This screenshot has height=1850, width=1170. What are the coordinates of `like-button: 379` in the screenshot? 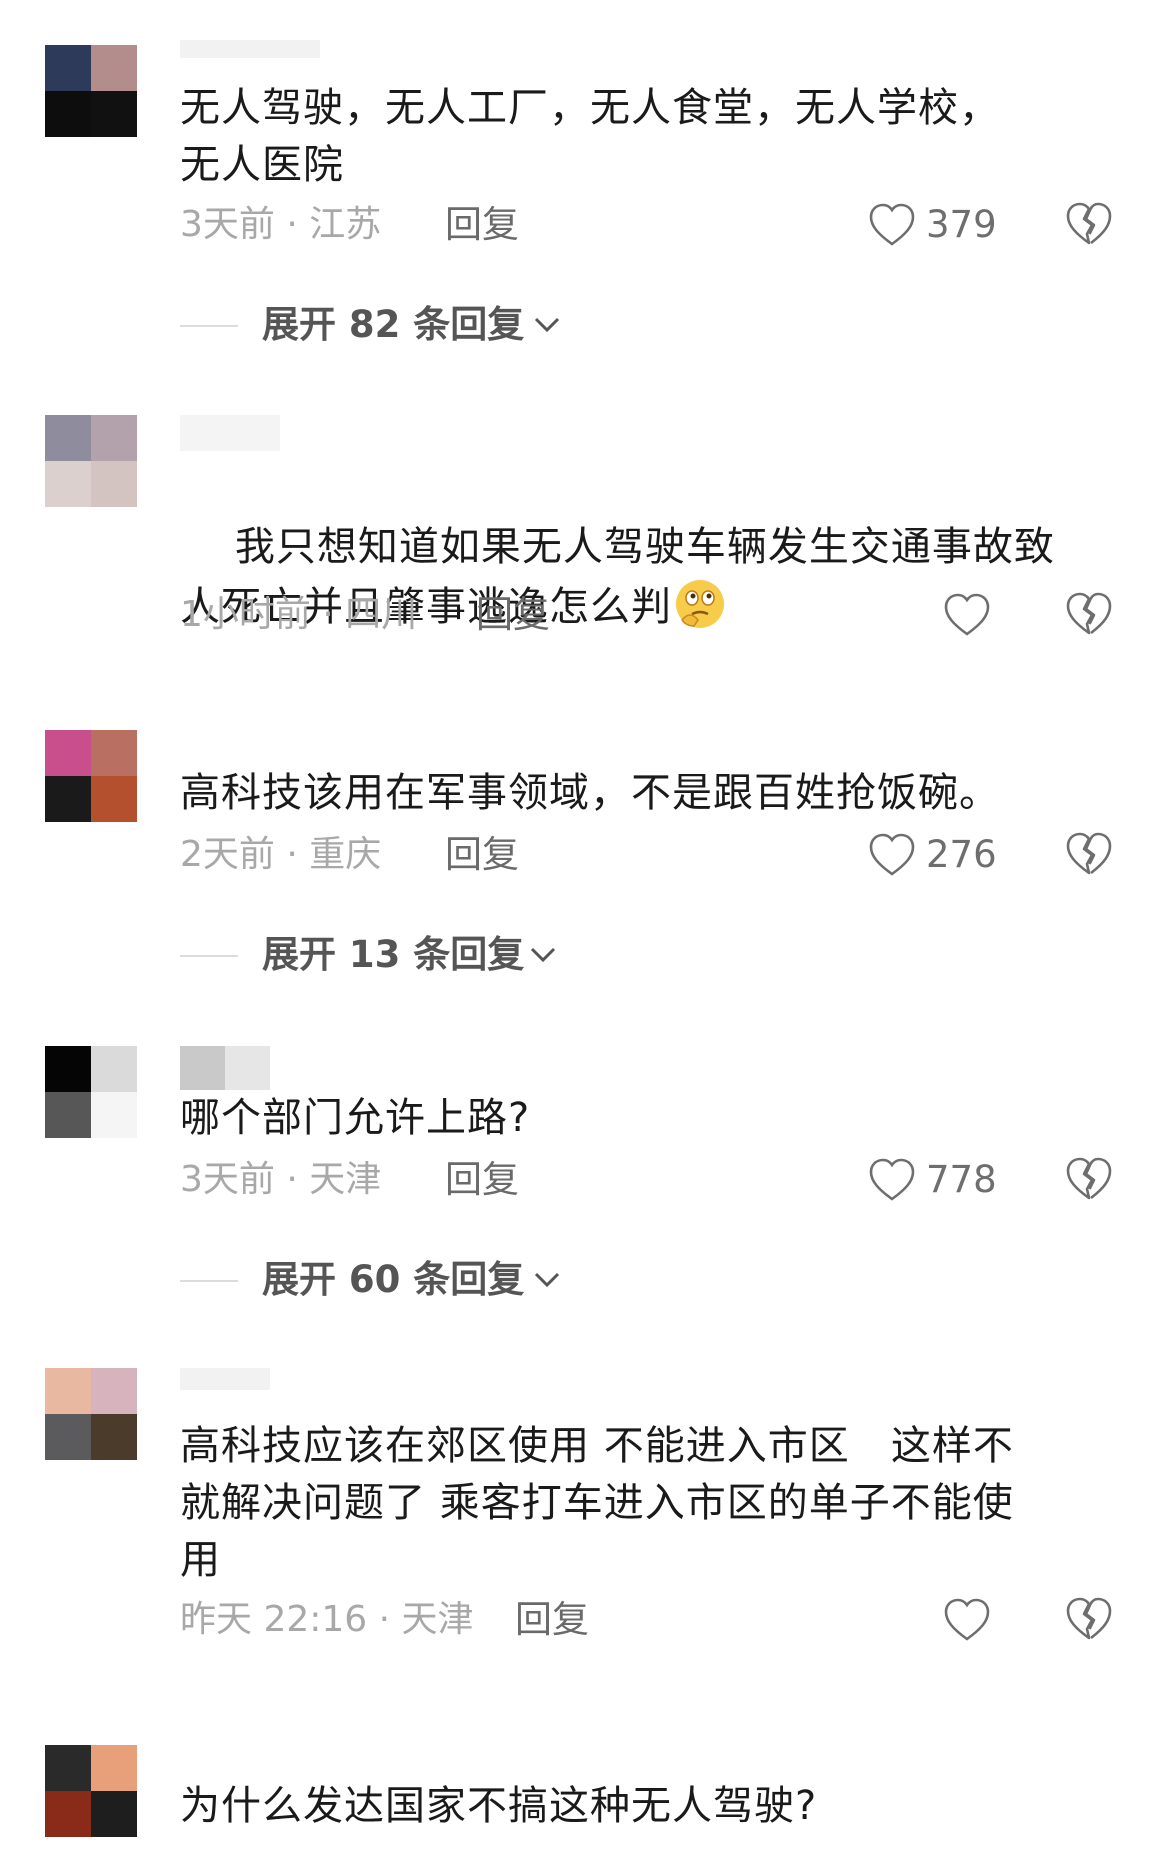 It's located at (938, 225).